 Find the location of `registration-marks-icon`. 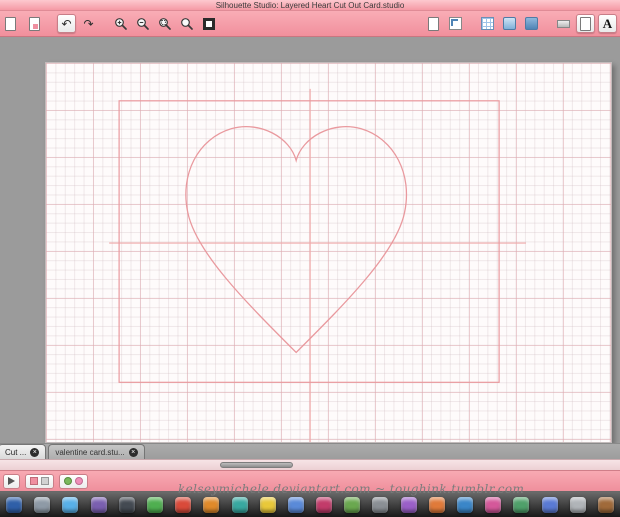

registration-marks-icon is located at coordinates (455, 23).